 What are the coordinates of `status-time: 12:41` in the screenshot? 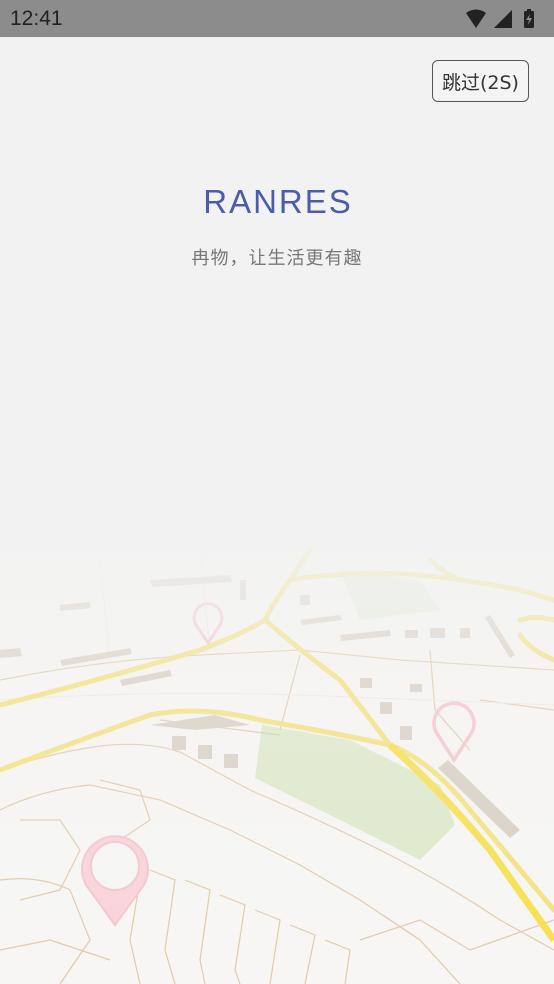 It's located at (36, 18).